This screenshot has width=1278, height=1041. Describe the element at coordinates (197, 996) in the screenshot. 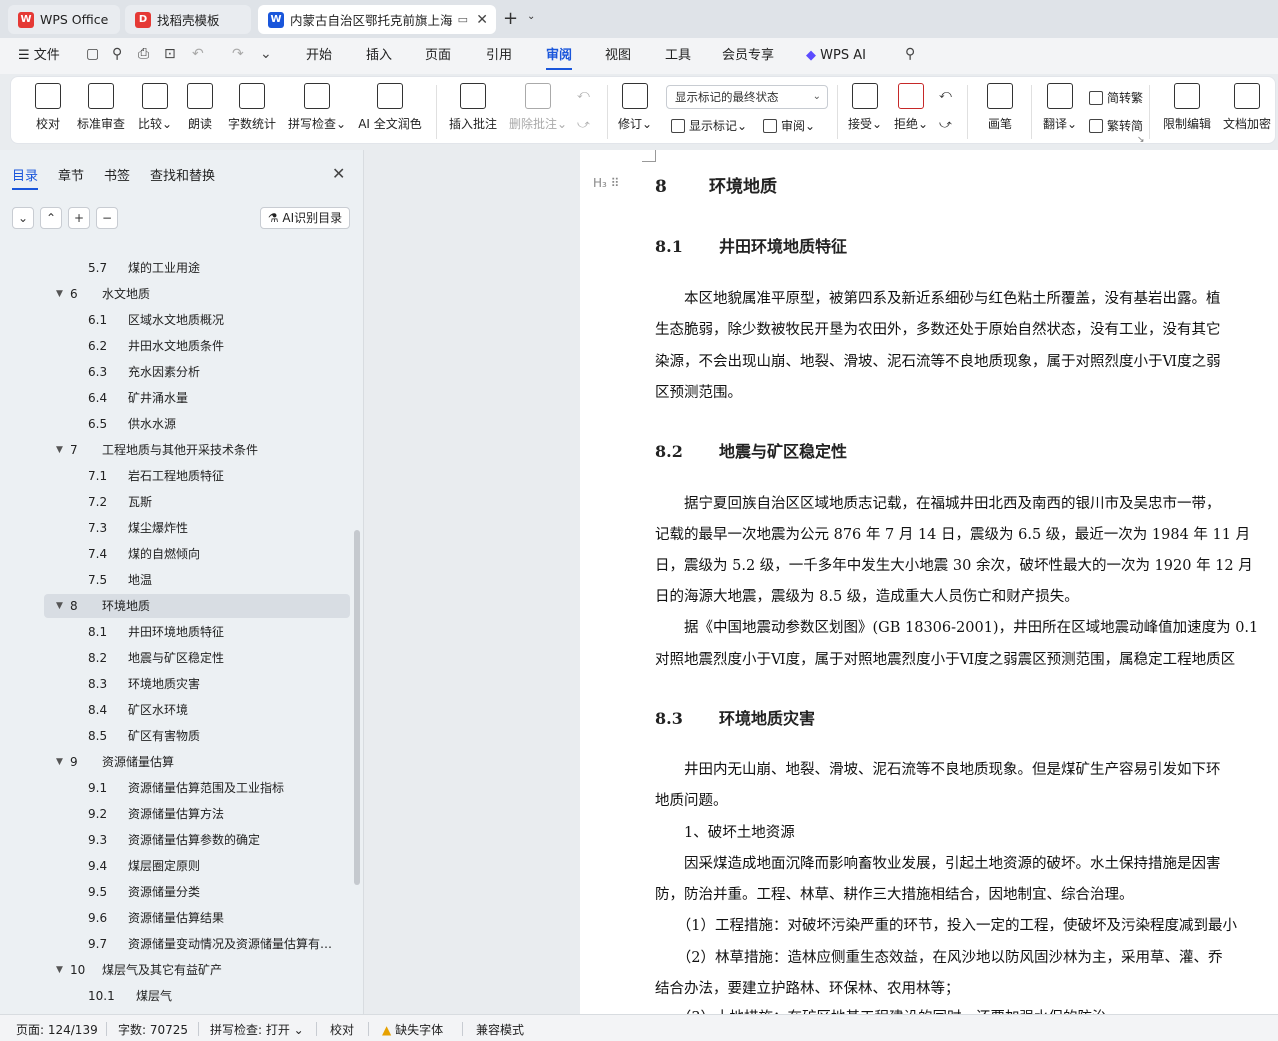

I see `toc-item: 10.1 煤层气` at that location.